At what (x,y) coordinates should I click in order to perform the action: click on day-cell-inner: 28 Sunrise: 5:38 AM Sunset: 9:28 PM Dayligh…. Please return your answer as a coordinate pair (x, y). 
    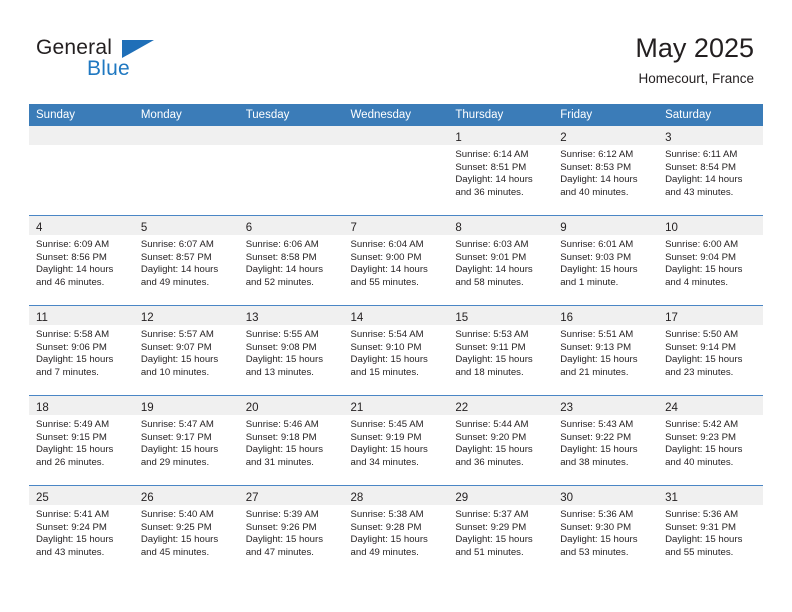
    Looking at the image, I should click on (396, 530).